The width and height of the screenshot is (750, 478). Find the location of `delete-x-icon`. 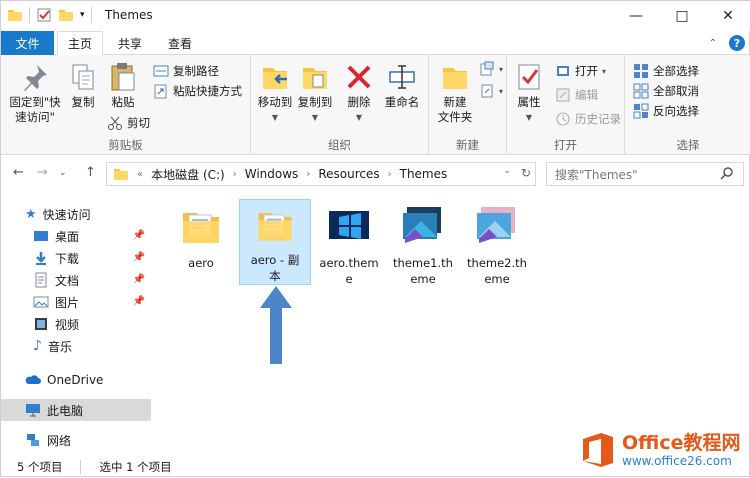

delete-x-icon is located at coordinates (359, 77).